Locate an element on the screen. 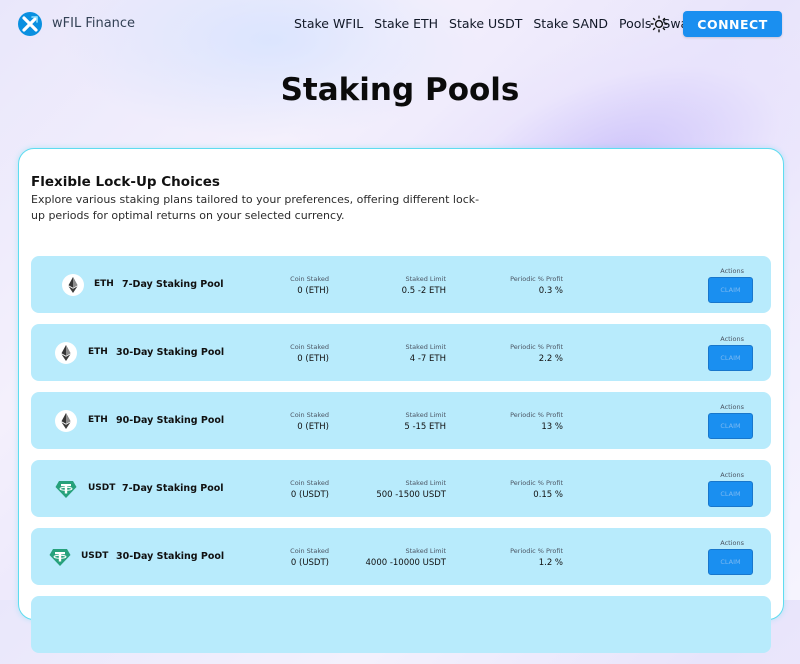 The height and width of the screenshot is (664, 800). periodic-profit-value: 0.3 % is located at coordinates (550, 291).